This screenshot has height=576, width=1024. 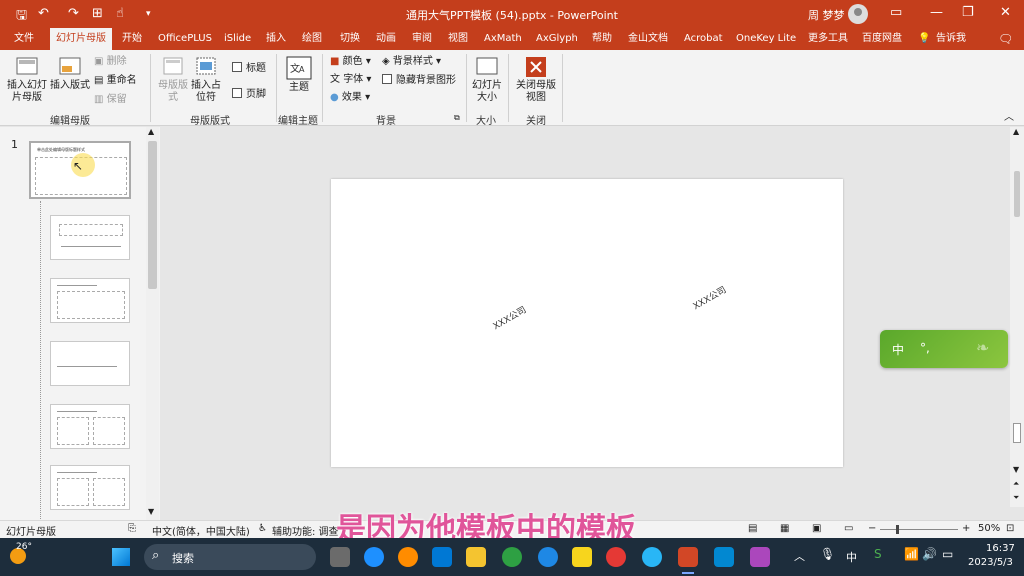 I want to click on powerpoint-icon, so click(x=688, y=557).